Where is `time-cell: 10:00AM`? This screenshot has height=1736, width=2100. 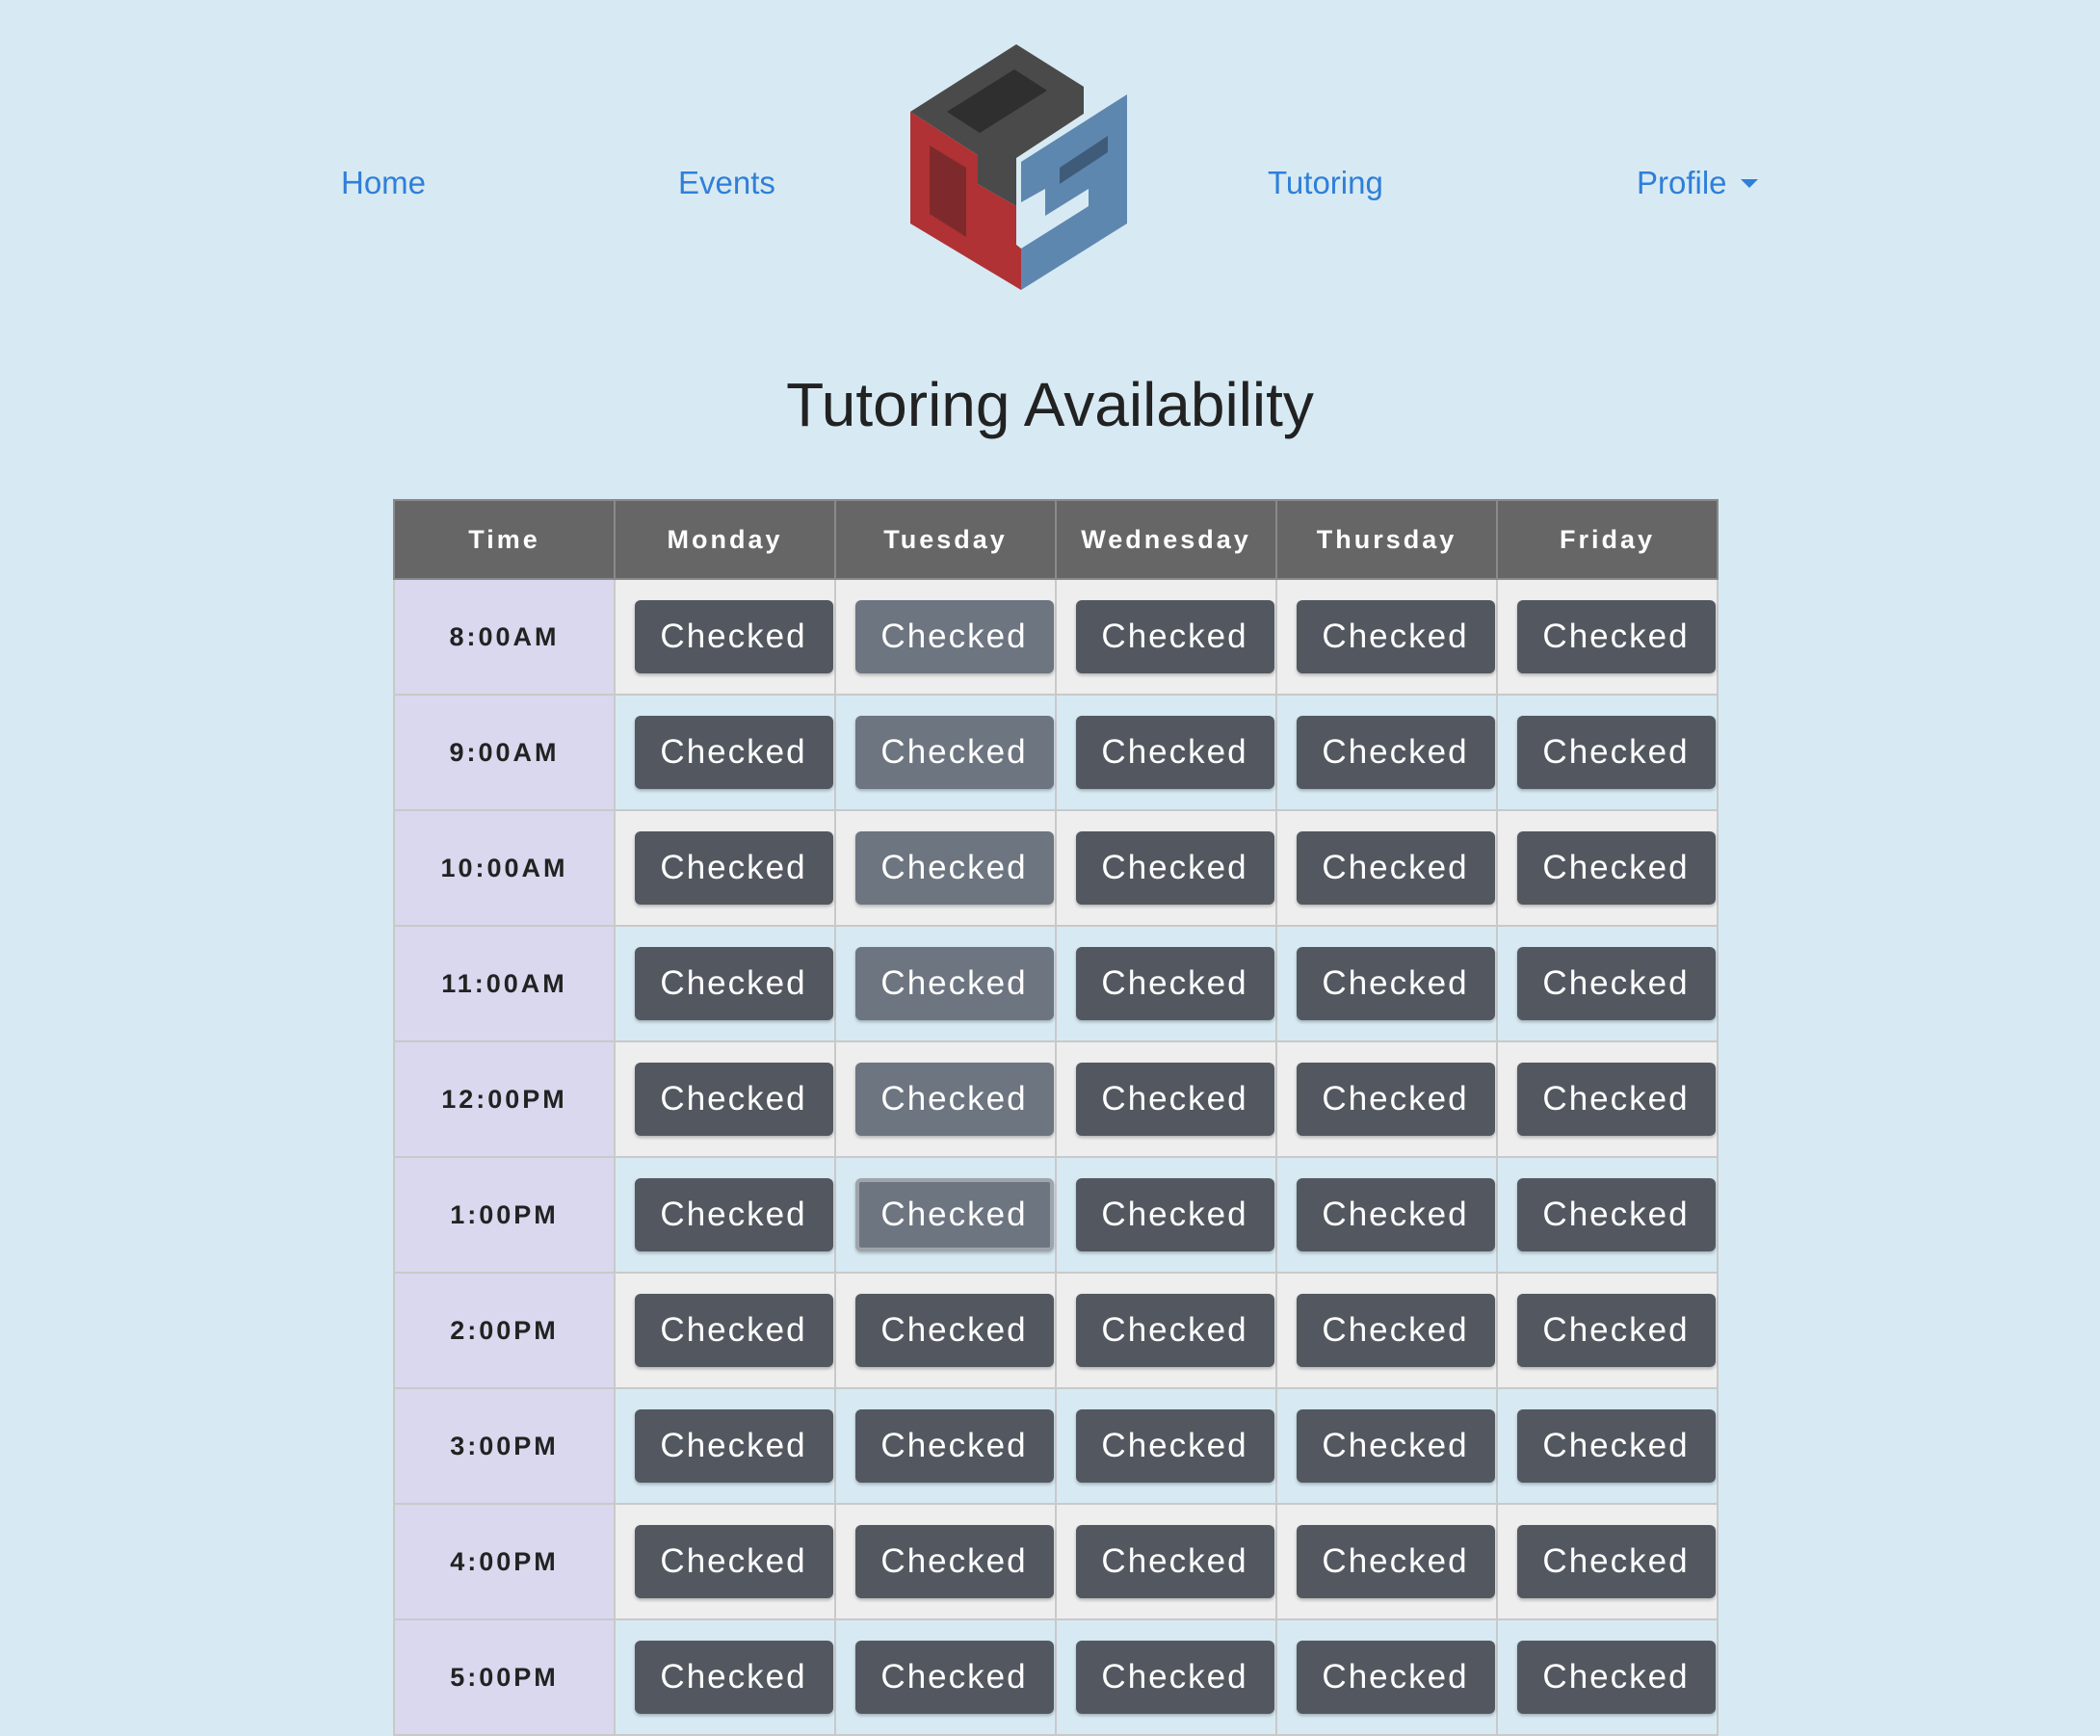 time-cell: 10:00AM is located at coordinates (504, 868).